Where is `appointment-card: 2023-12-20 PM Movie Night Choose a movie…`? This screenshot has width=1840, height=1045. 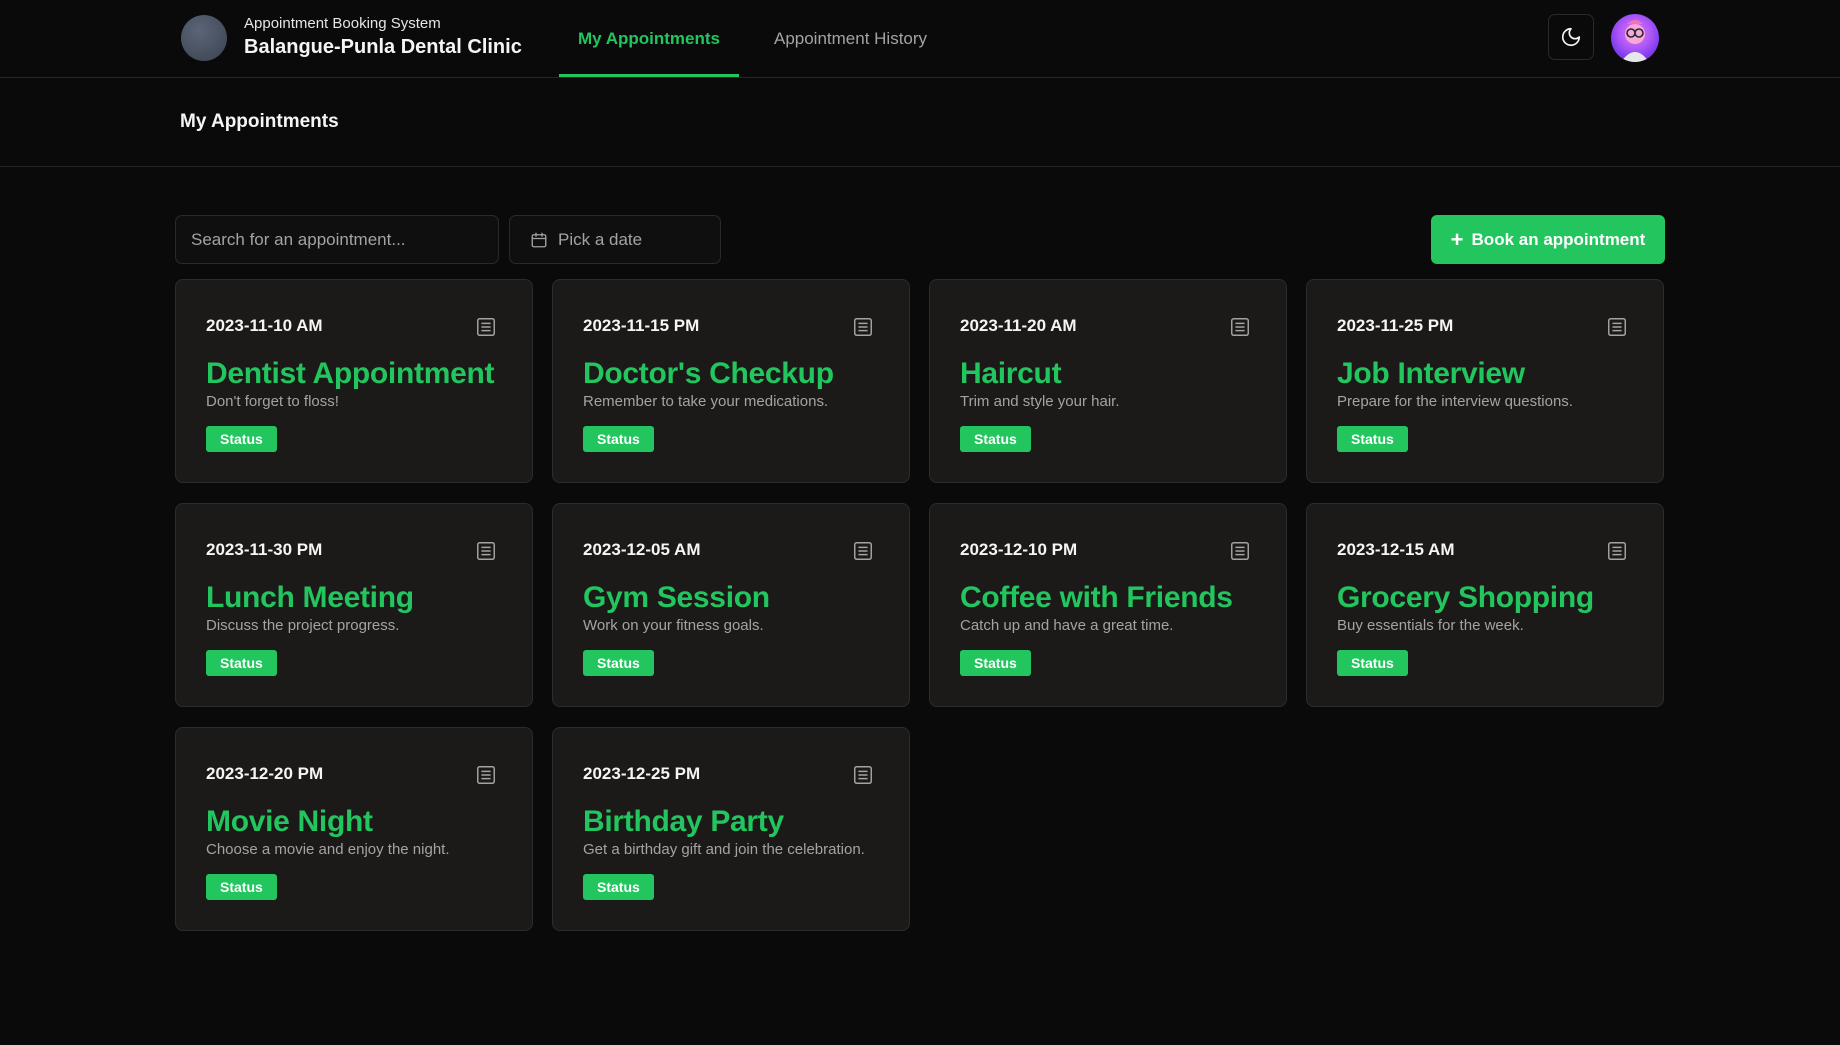
appointment-card: 2023-12-20 PM Movie Night Choose a movie… is located at coordinates (354, 829).